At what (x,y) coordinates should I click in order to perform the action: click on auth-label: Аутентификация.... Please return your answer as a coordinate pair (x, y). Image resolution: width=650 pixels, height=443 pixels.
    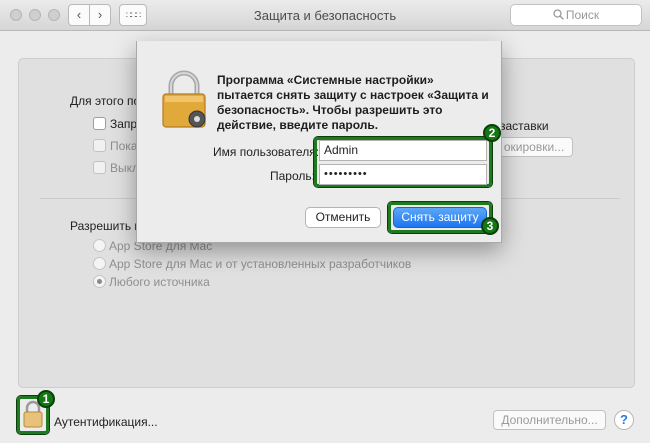
    Looking at the image, I should click on (106, 422).